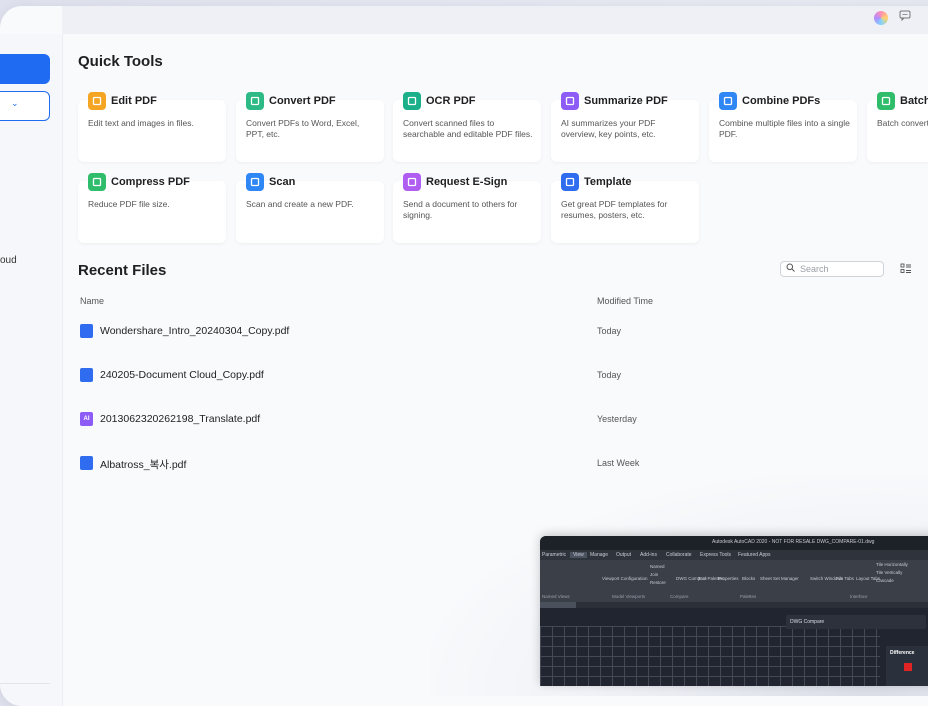  I want to click on preview-ribbon-group: Palettes, so click(748, 596).